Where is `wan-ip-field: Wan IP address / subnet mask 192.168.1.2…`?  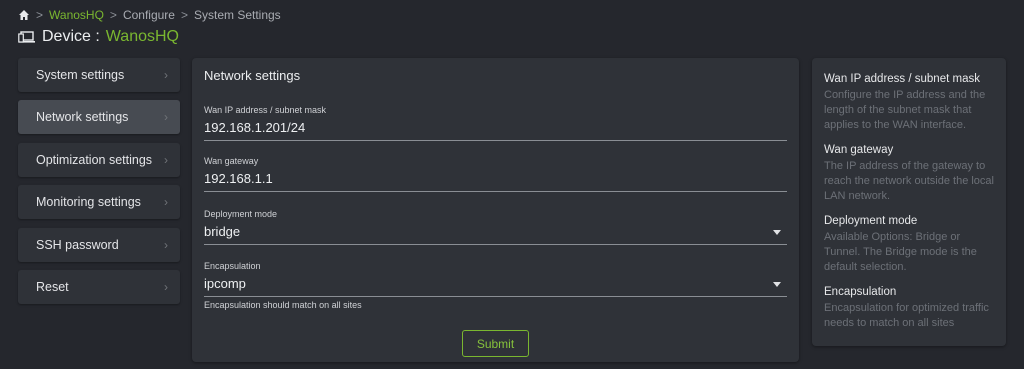 wan-ip-field: Wan IP address / subnet mask 192.168.1.2… is located at coordinates (495, 123).